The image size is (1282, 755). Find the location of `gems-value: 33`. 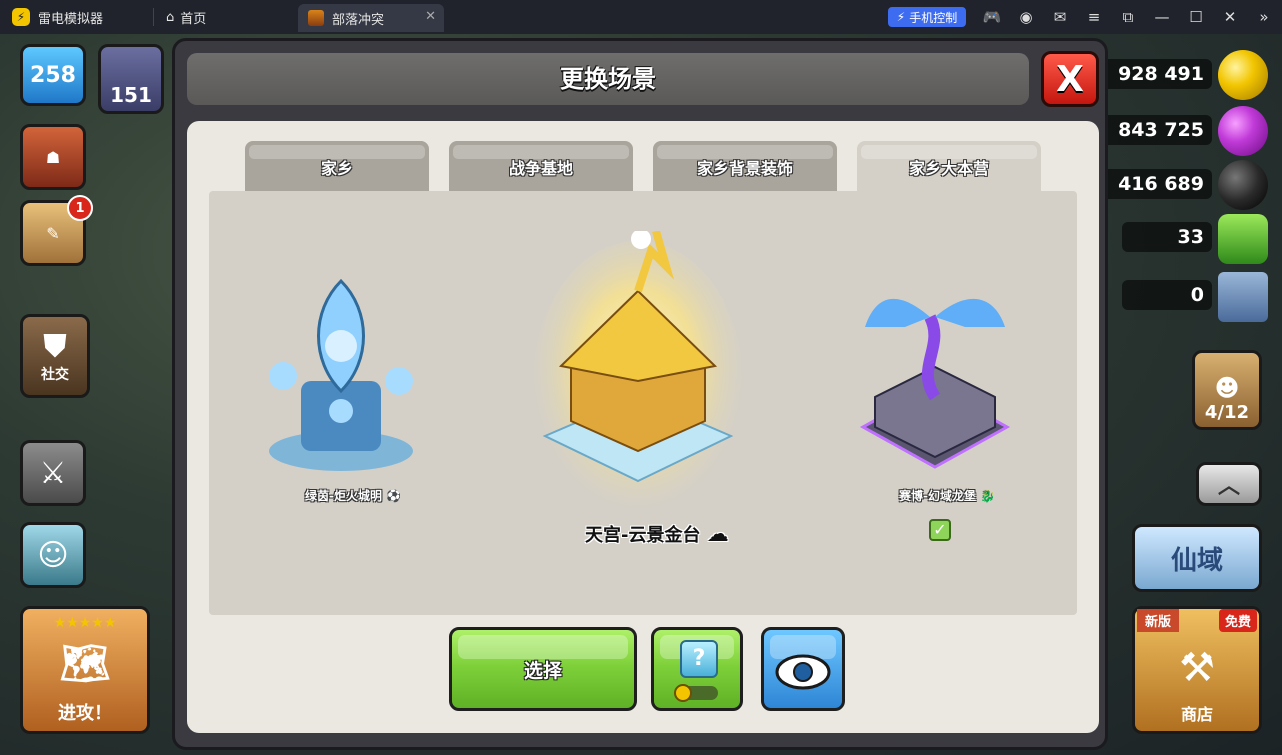

gems-value: 33 is located at coordinates (1190, 237).